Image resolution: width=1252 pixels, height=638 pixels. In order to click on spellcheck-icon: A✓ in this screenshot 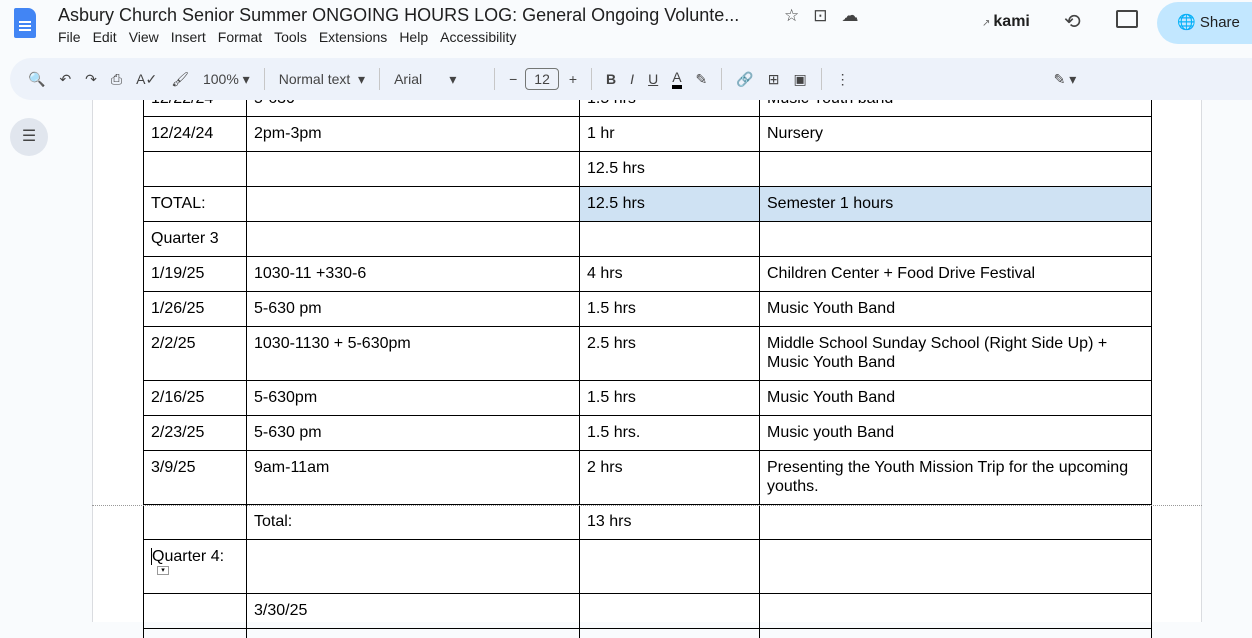, I will do `click(146, 79)`.